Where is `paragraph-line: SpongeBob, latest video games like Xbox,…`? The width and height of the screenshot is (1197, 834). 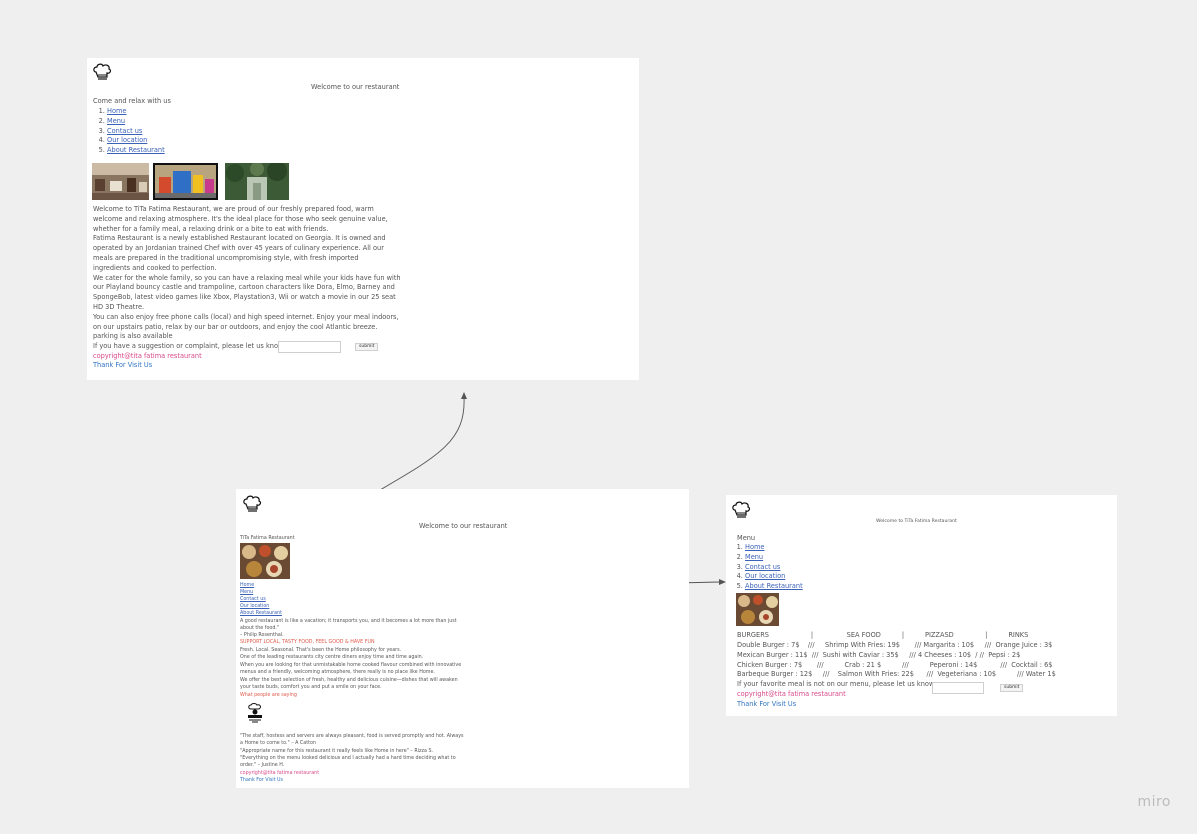 paragraph-line: SpongeBob, latest video games like Xbox,… is located at coordinates (244, 297).